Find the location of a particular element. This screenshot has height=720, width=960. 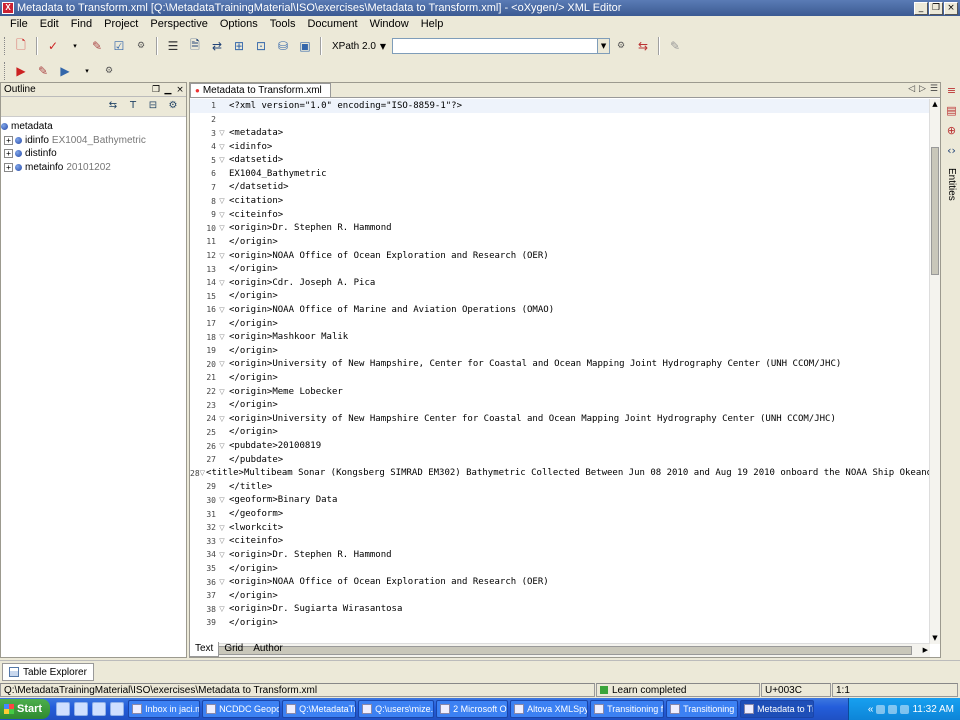

code-line: 27 </pubdate> is located at coordinates (560, 460).